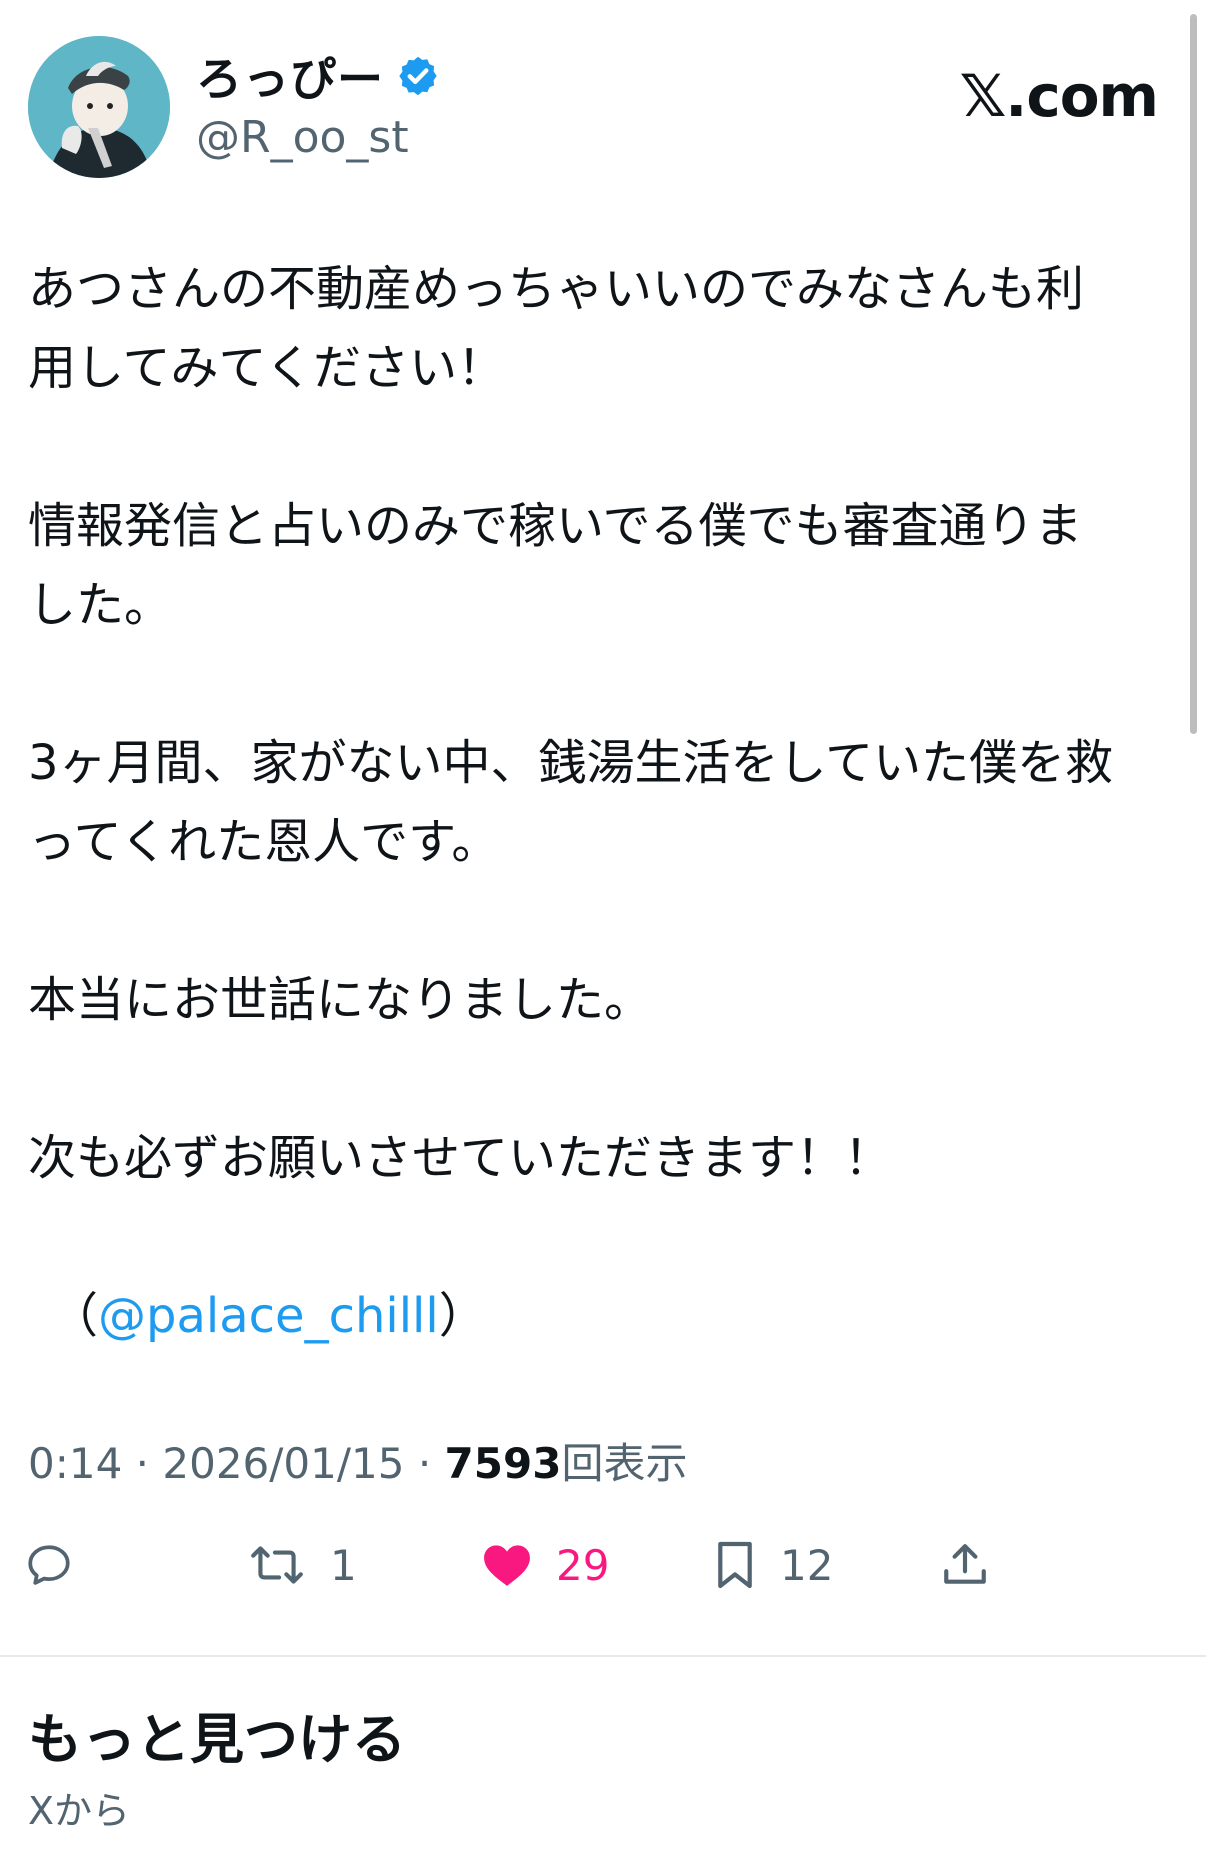 This screenshot has width=1206, height=1867. I want to click on tweet-meta: 0:14 · 2026/01/15 · 7593回表示, so click(357, 1460).